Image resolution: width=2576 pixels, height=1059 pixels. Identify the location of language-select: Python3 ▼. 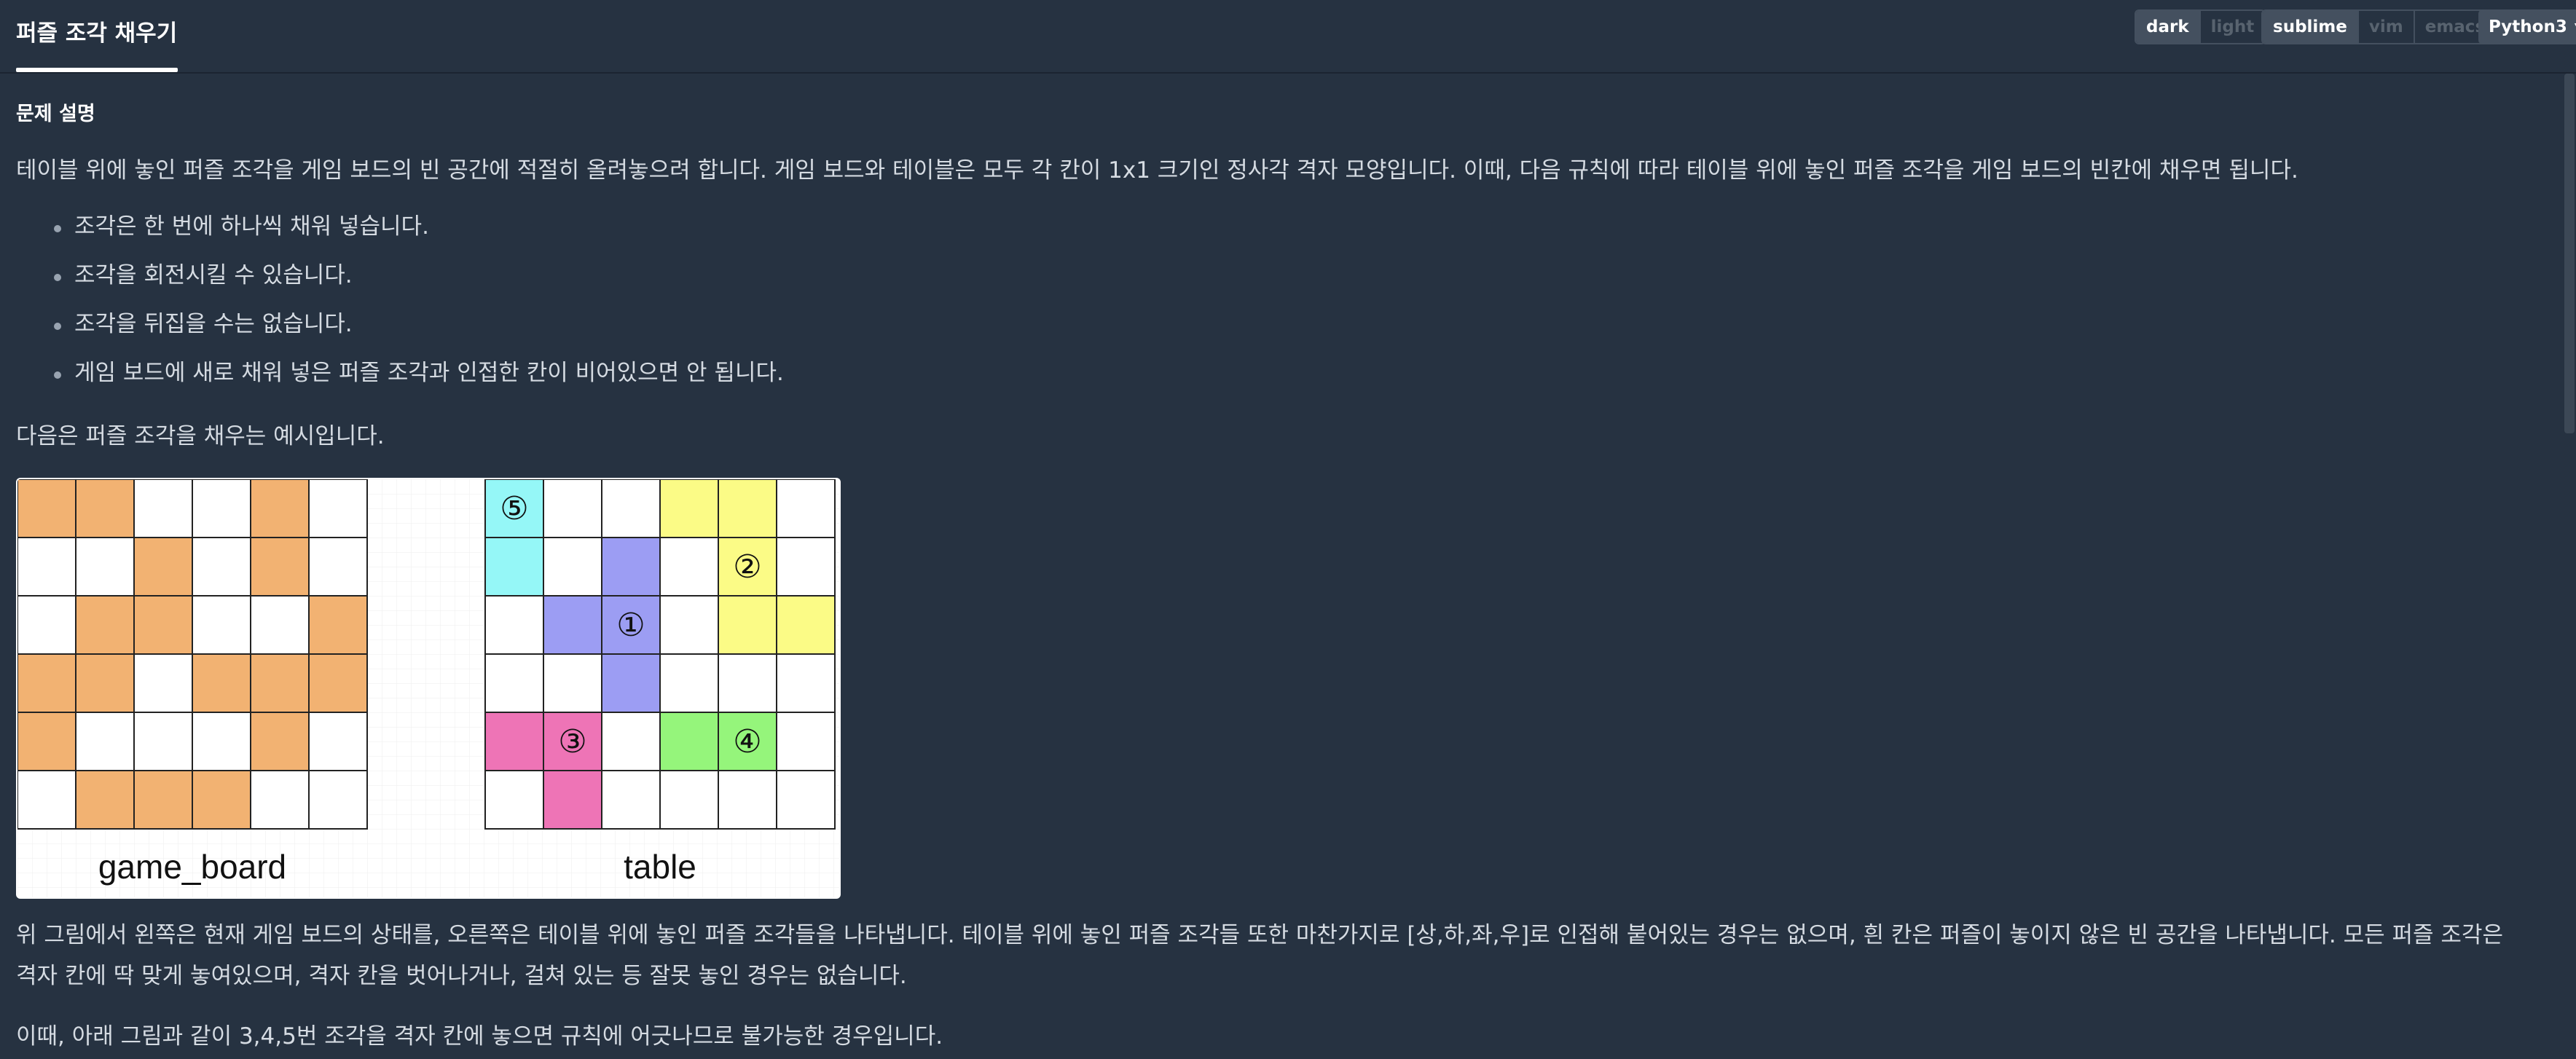
(2527, 26).